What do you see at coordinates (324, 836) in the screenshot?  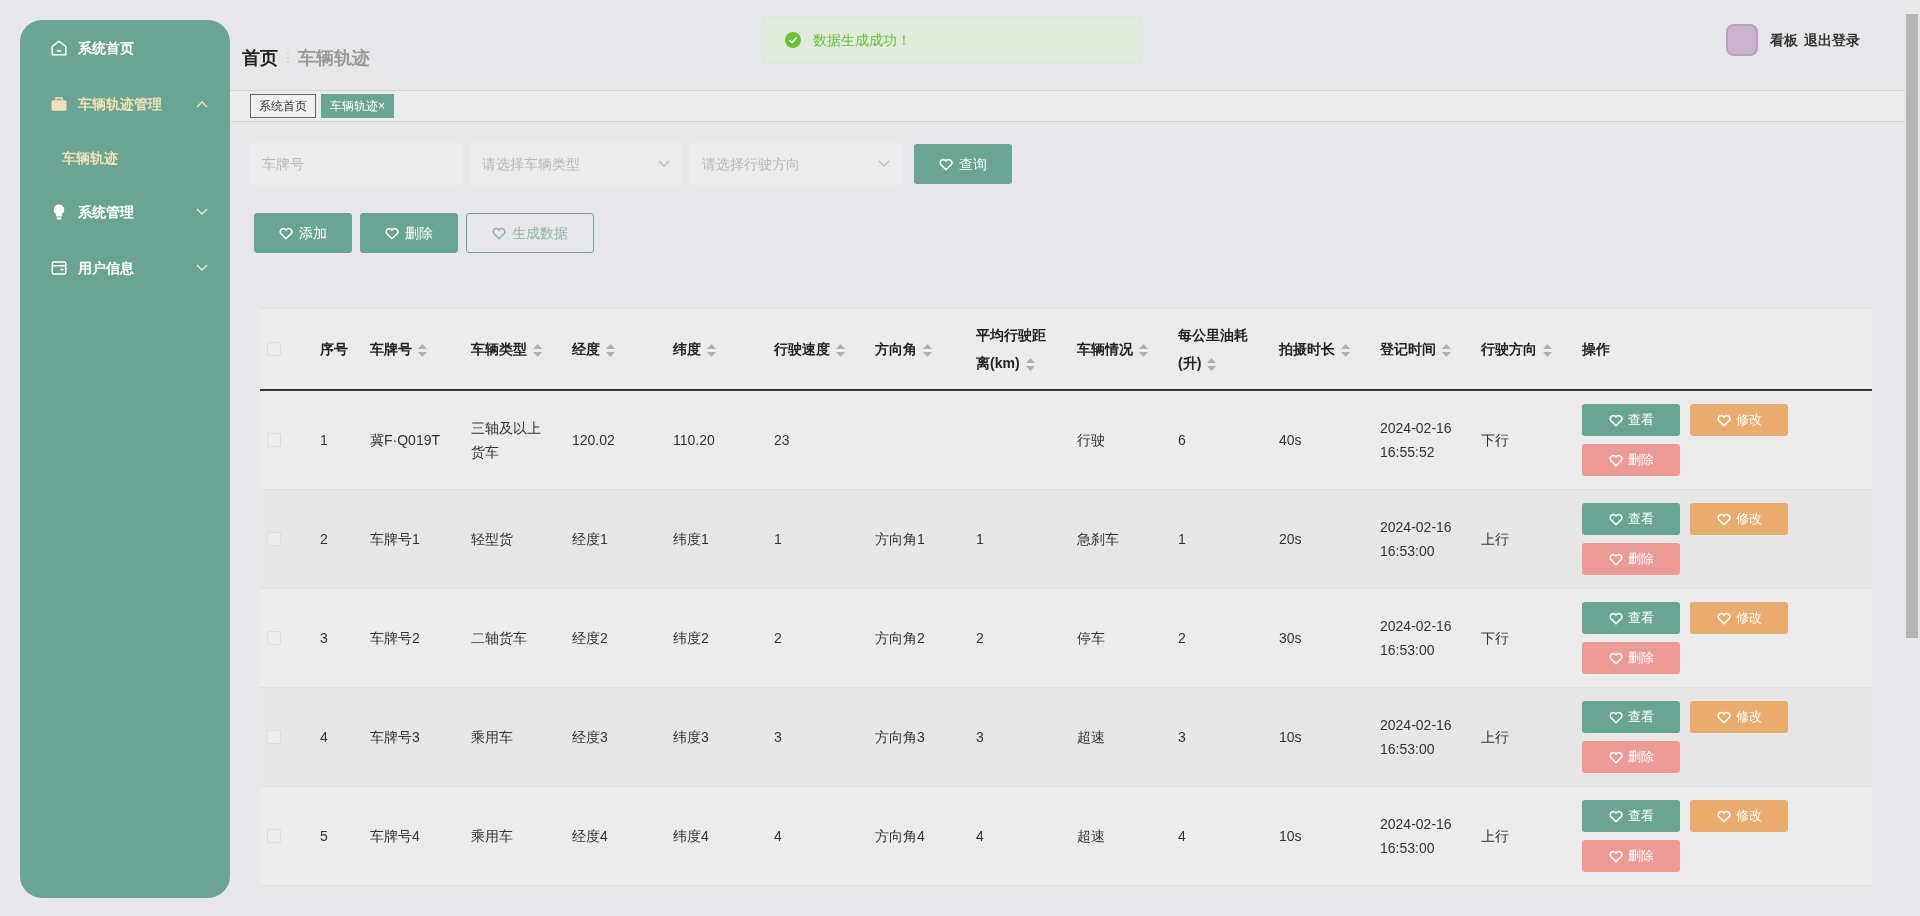 I see `table-cell-text: 5` at bounding box center [324, 836].